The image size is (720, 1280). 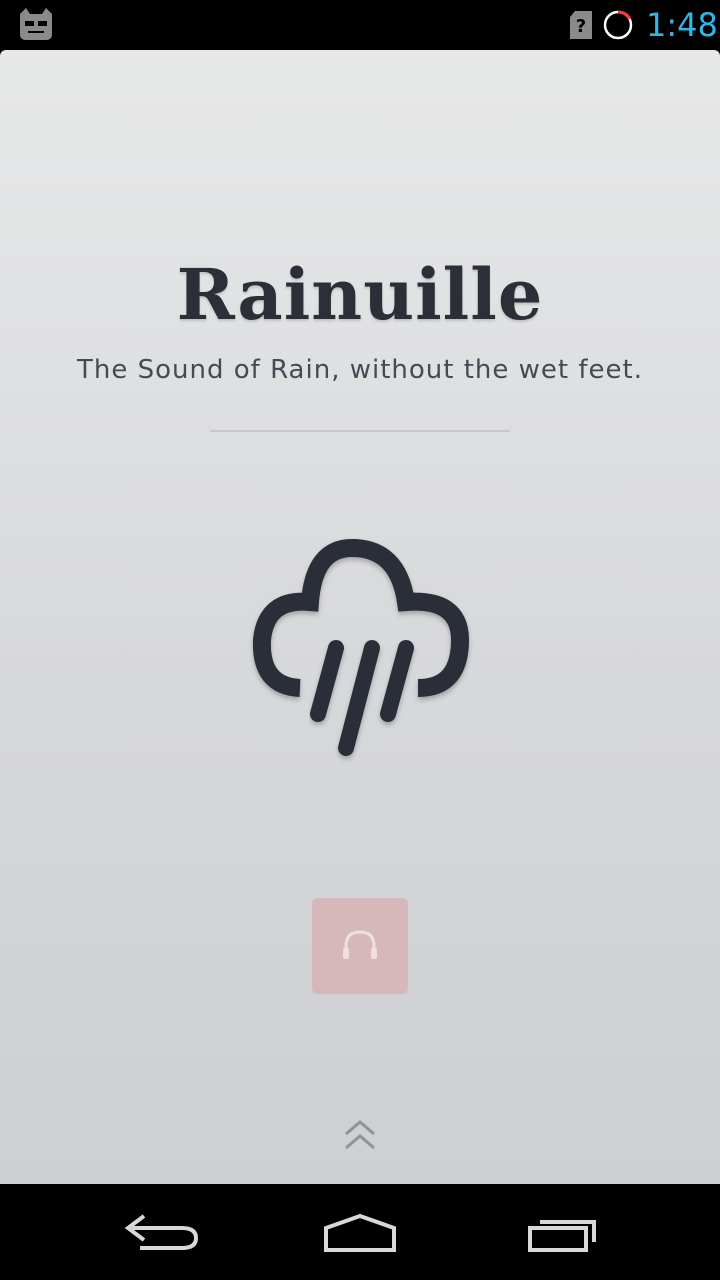 What do you see at coordinates (682, 25) in the screenshot?
I see `status-clock: 1:48` at bounding box center [682, 25].